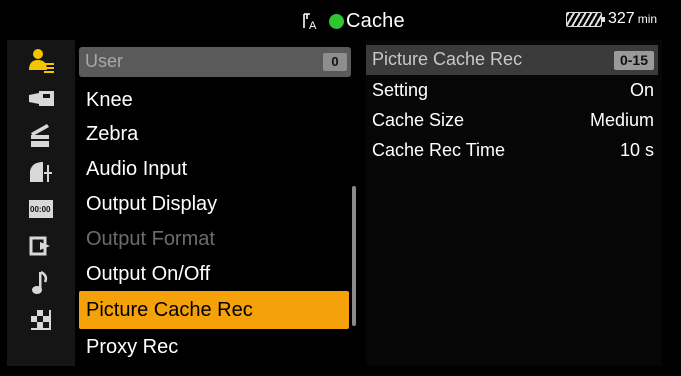 The image size is (681, 376). I want to click on media-slot-a-icon: A, so click(312, 21).